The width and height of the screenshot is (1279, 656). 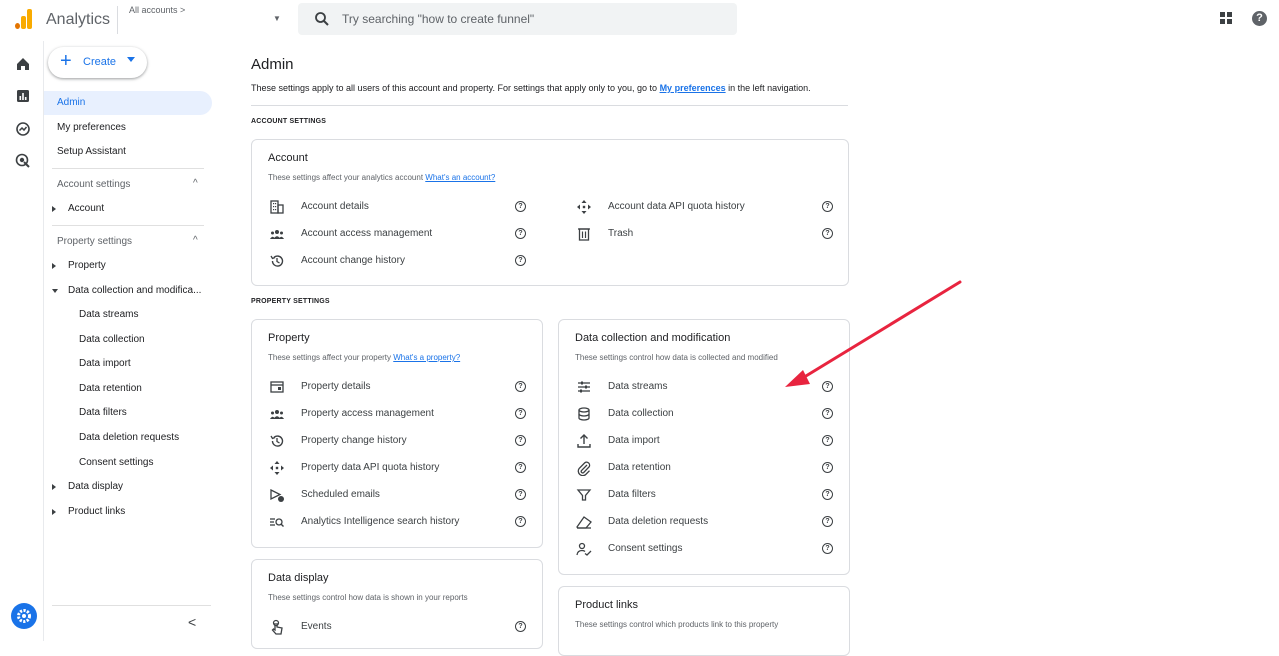 I want to click on gear-icon, so click(x=24, y=616).